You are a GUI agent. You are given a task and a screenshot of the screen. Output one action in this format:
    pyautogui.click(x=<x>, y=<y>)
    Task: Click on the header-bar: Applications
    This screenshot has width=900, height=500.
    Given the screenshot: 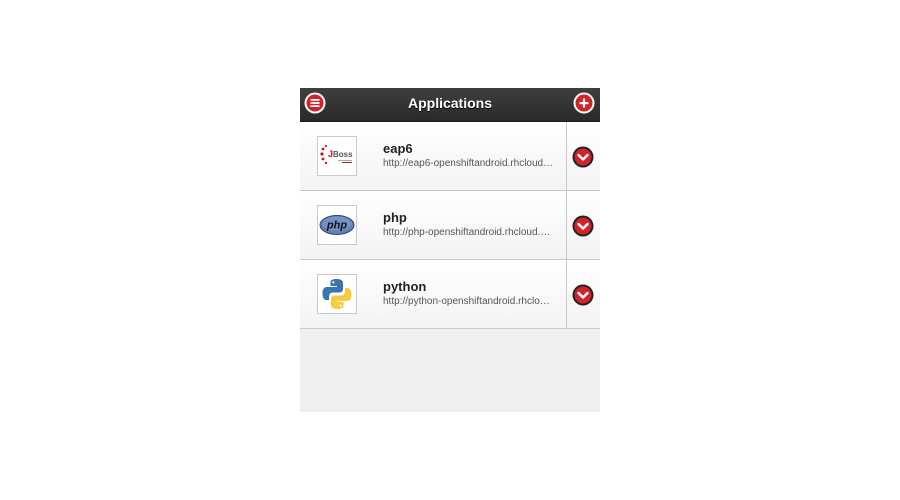 What is the action you would take?
    pyautogui.click(x=450, y=105)
    